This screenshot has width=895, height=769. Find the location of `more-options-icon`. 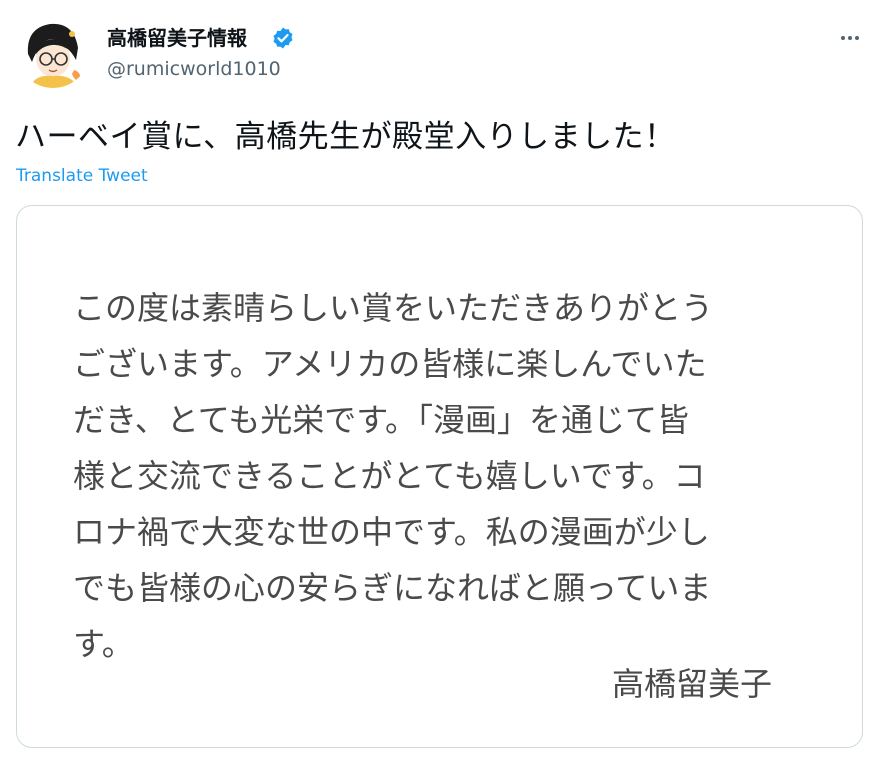

more-options-icon is located at coordinates (850, 38).